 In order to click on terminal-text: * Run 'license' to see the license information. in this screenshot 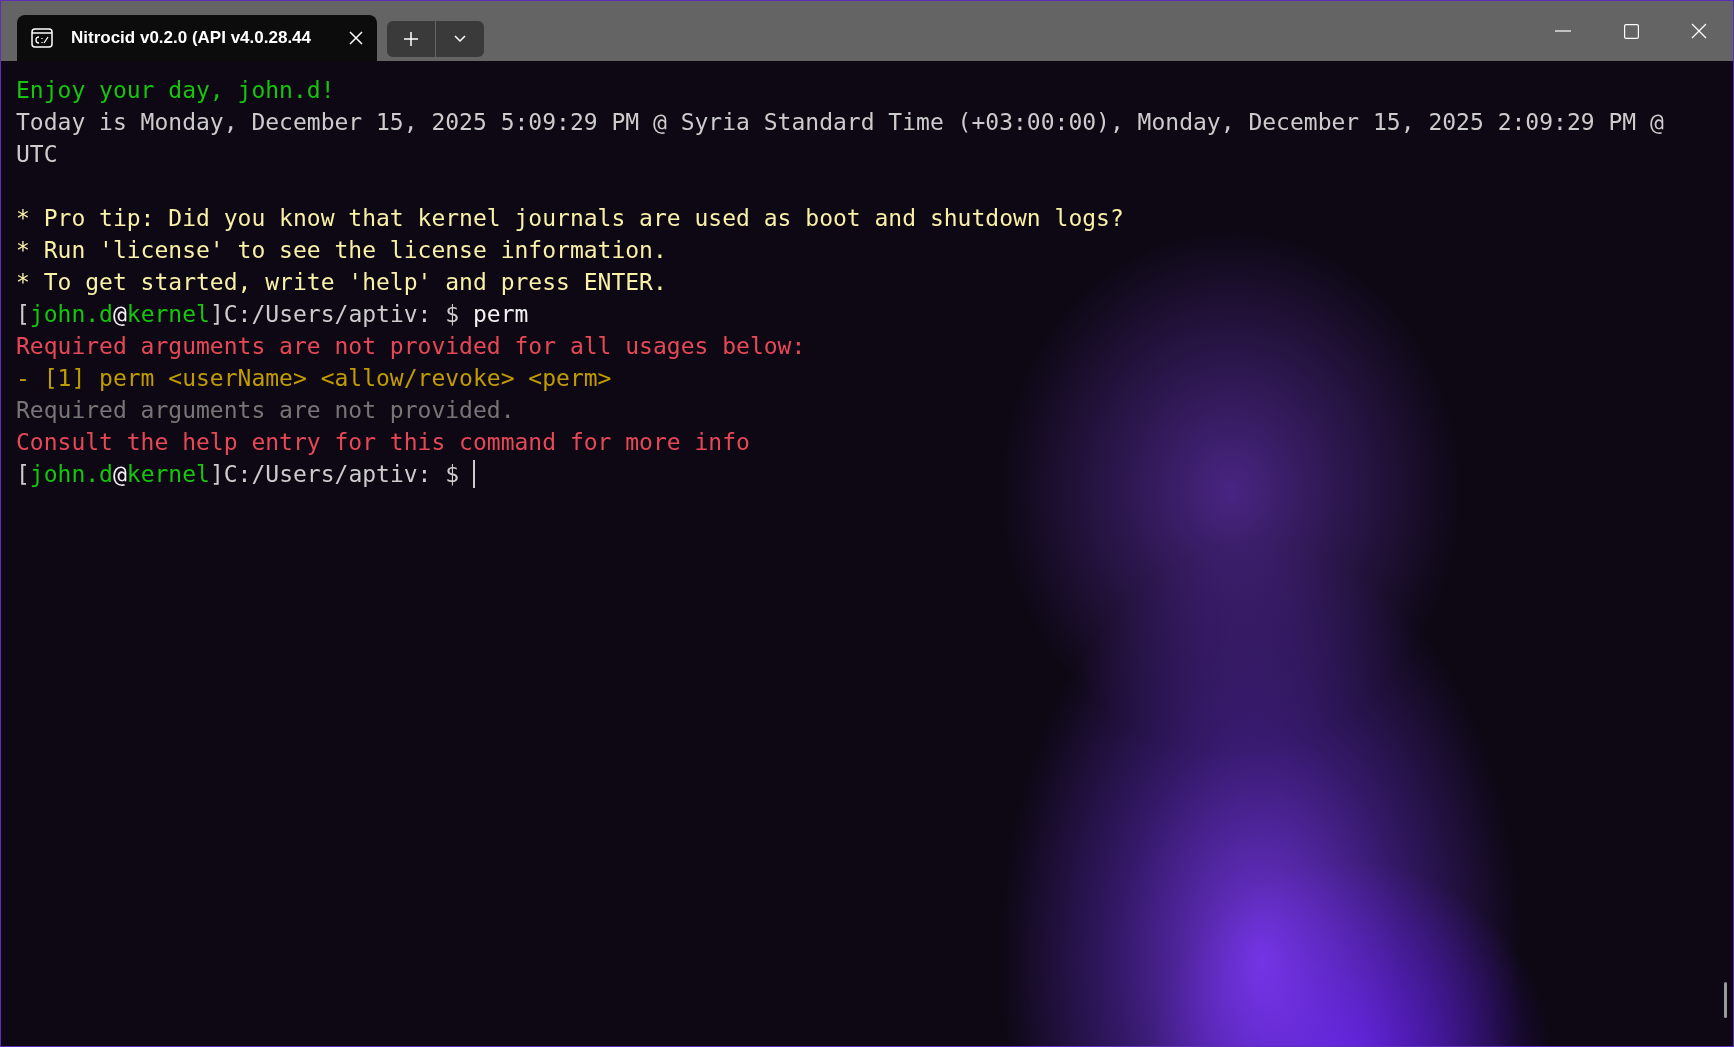, I will do `click(341, 250)`.